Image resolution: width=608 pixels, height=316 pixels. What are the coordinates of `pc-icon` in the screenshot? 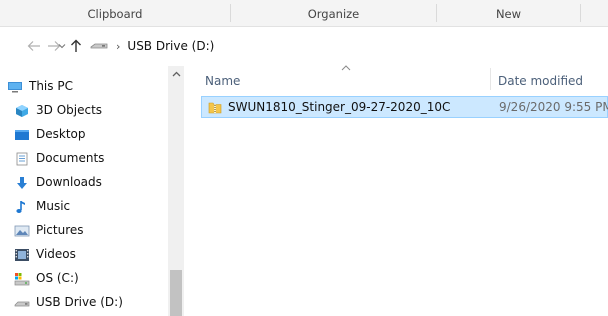 It's located at (15, 87).